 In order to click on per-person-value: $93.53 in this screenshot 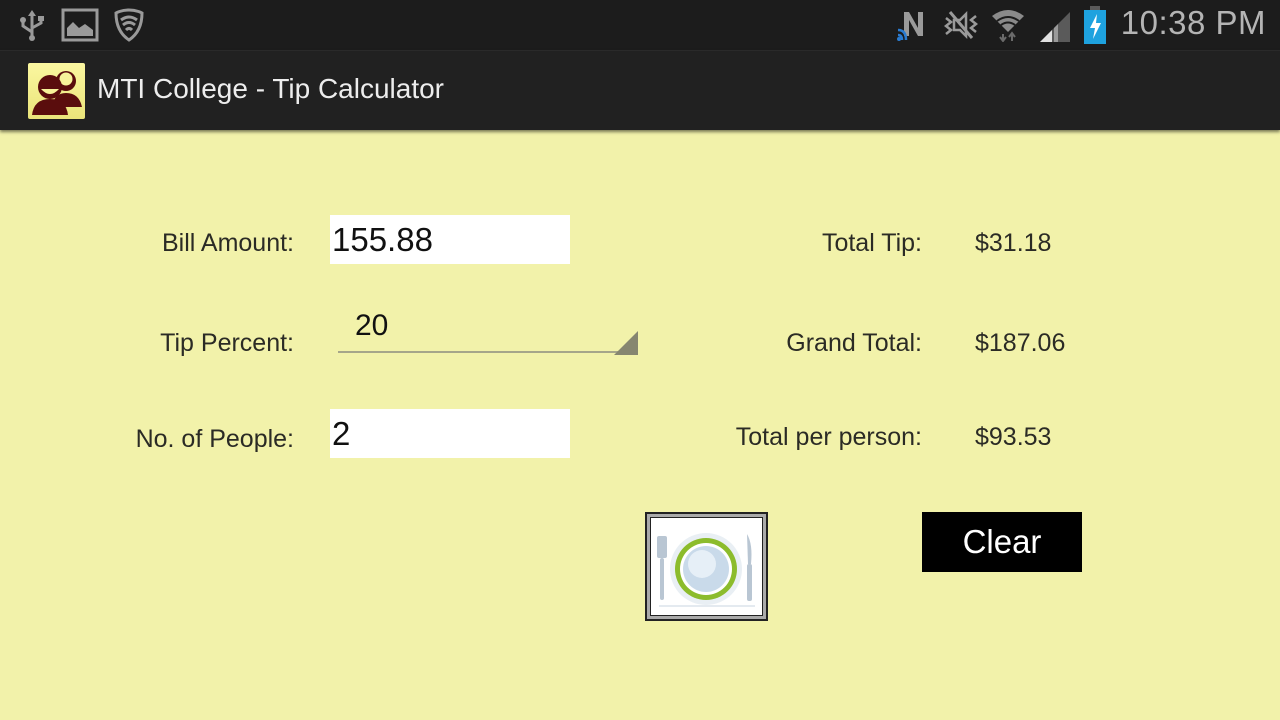, I will do `click(1013, 437)`.